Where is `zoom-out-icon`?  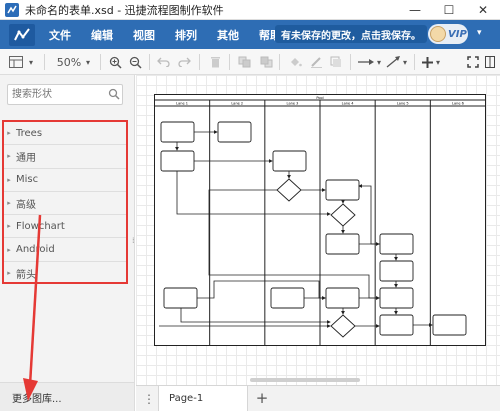 zoom-out-icon is located at coordinates (135, 62).